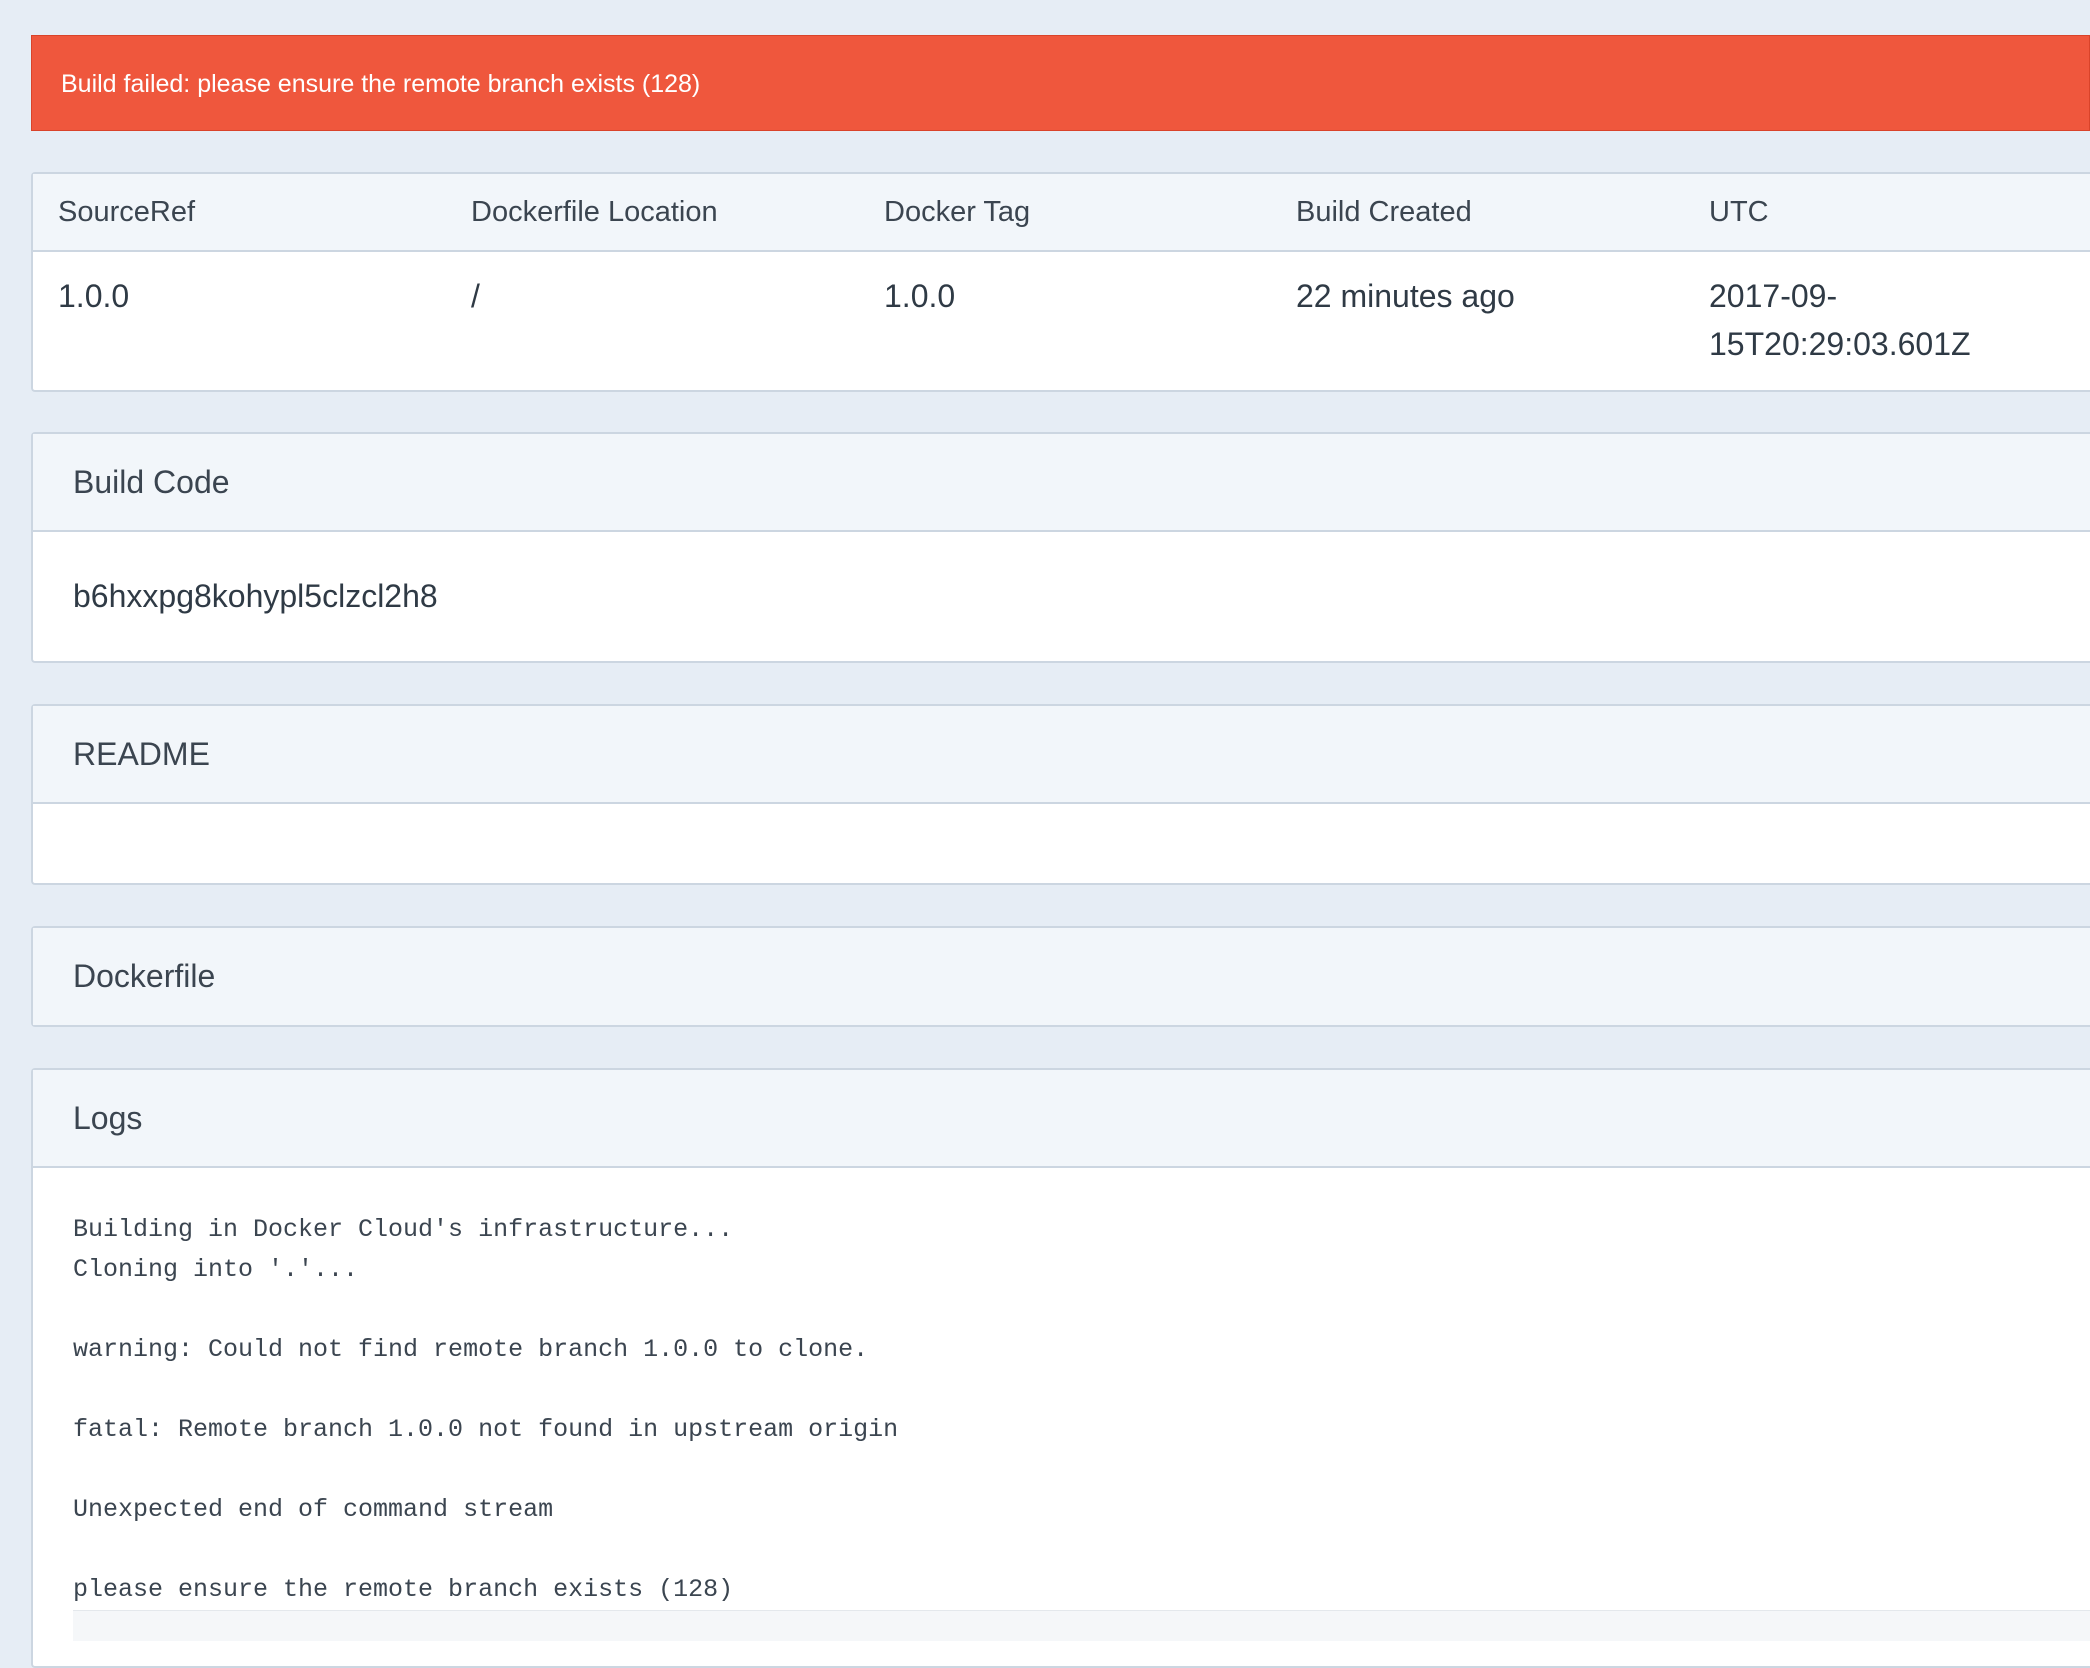  What do you see at coordinates (1384, 212) in the screenshot?
I see `header-build-created: Build Created` at bounding box center [1384, 212].